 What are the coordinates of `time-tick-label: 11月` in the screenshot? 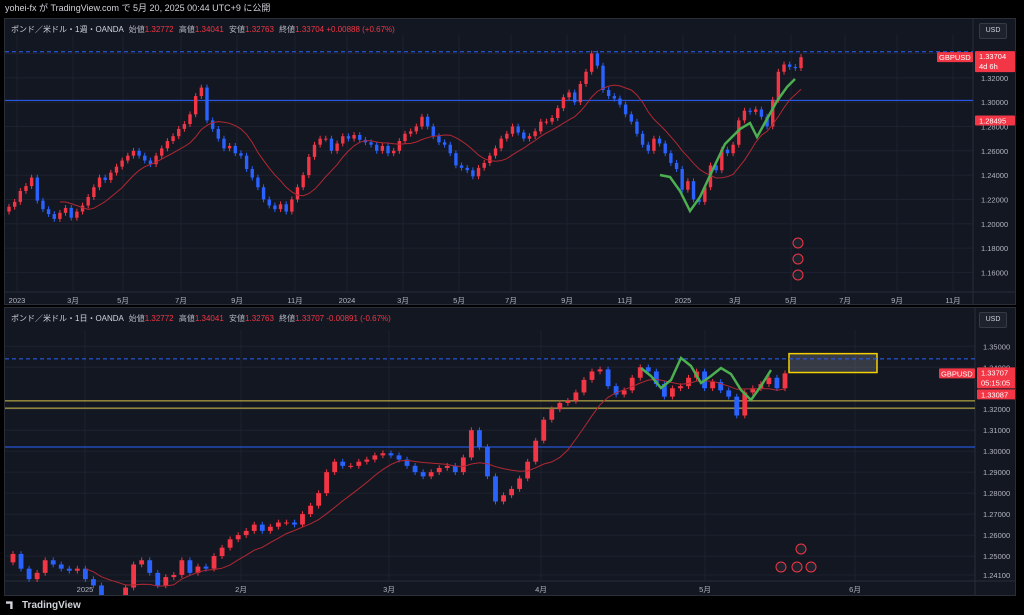 It's located at (294, 300).